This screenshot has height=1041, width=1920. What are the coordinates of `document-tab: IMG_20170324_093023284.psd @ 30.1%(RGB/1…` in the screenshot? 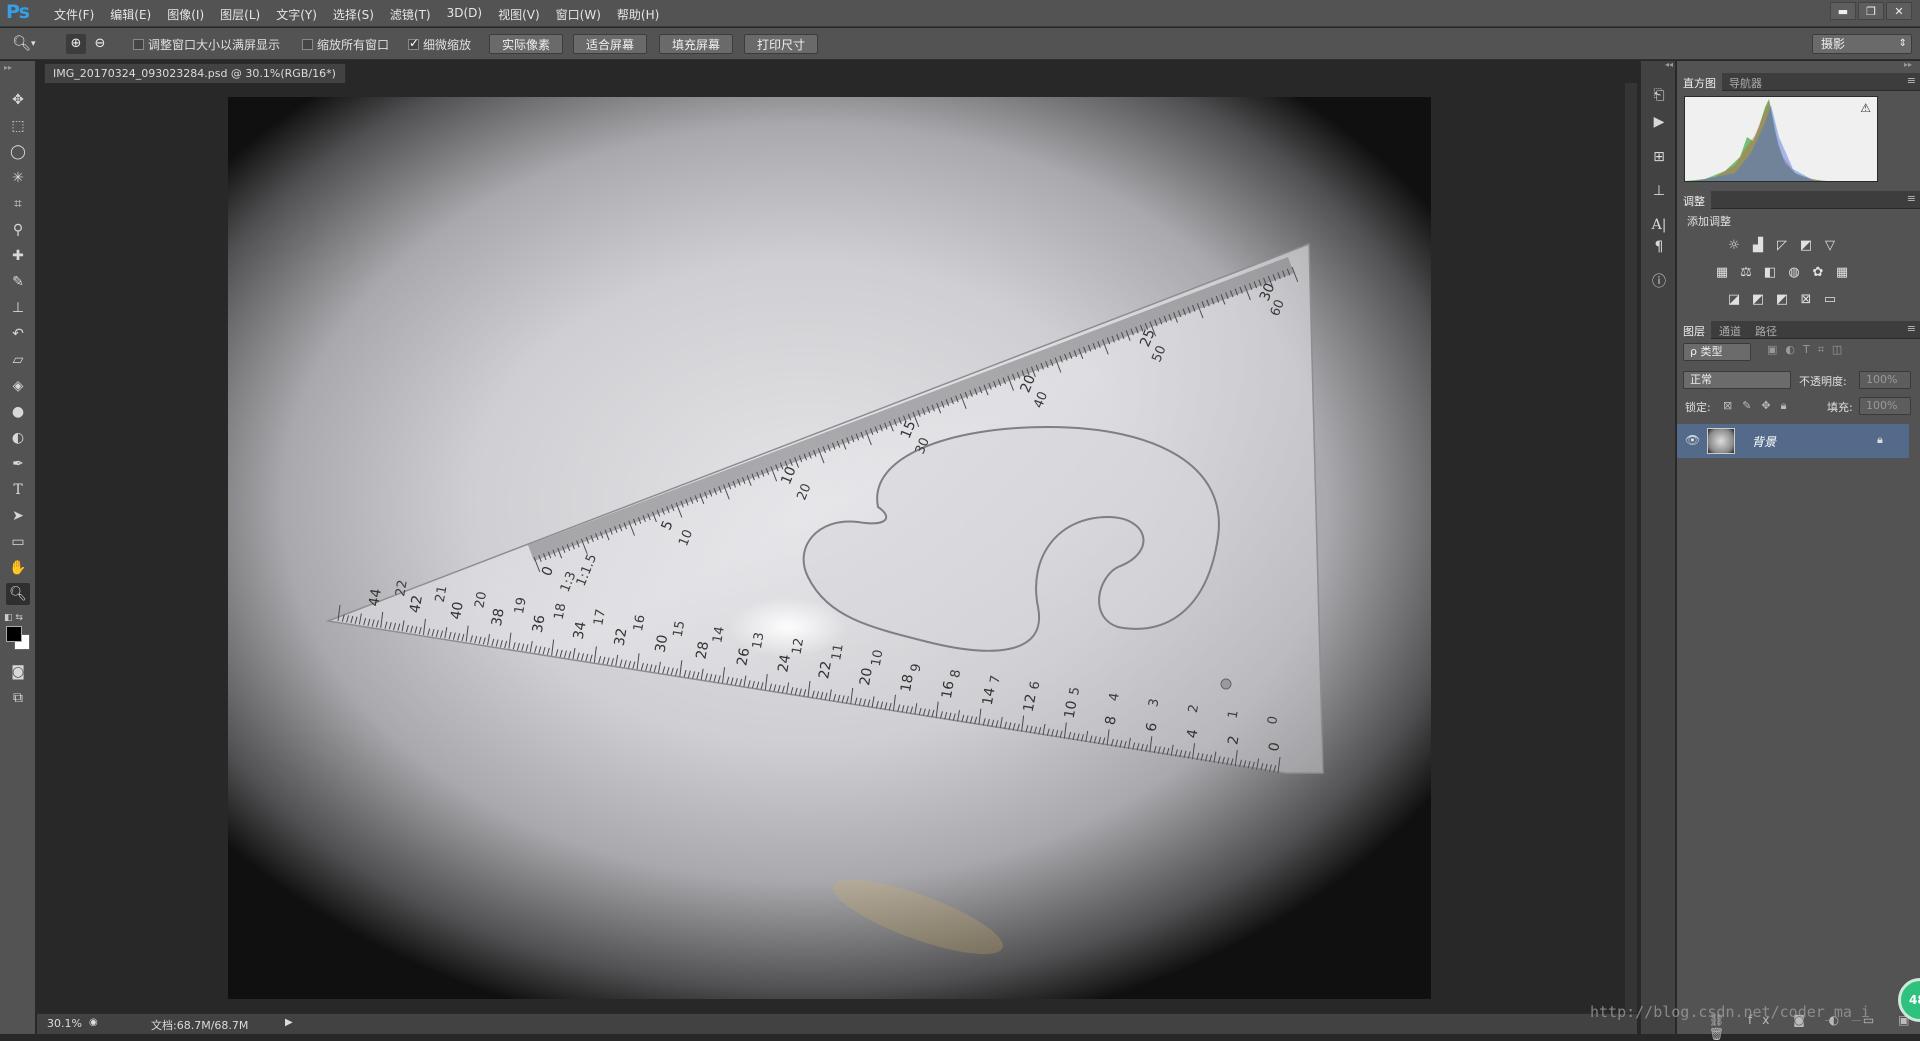 It's located at (195, 78).